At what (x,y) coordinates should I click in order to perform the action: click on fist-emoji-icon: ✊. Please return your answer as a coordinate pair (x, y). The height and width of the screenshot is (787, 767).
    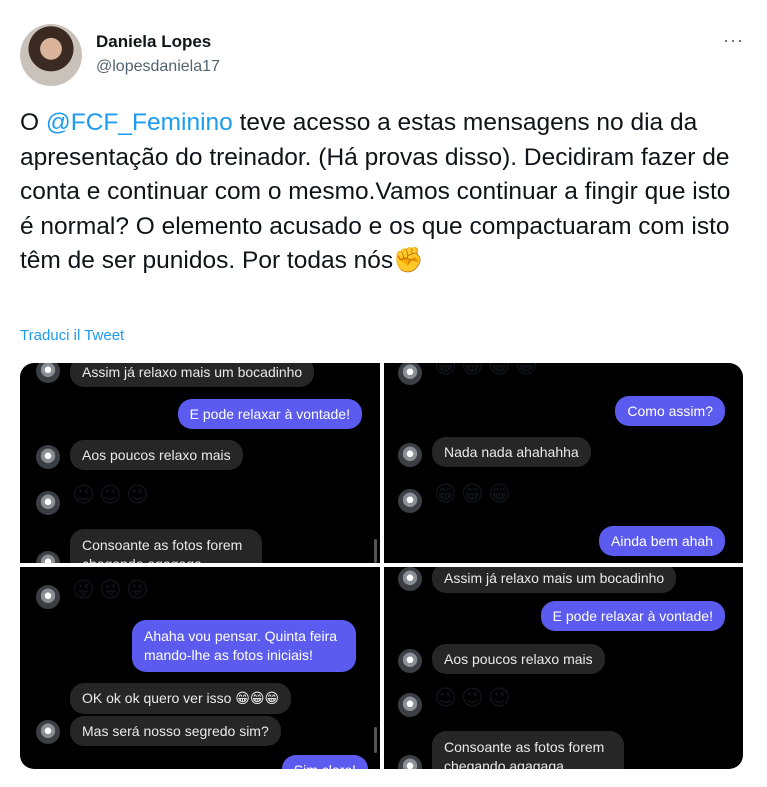
    Looking at the image, I should click on (408, 260).